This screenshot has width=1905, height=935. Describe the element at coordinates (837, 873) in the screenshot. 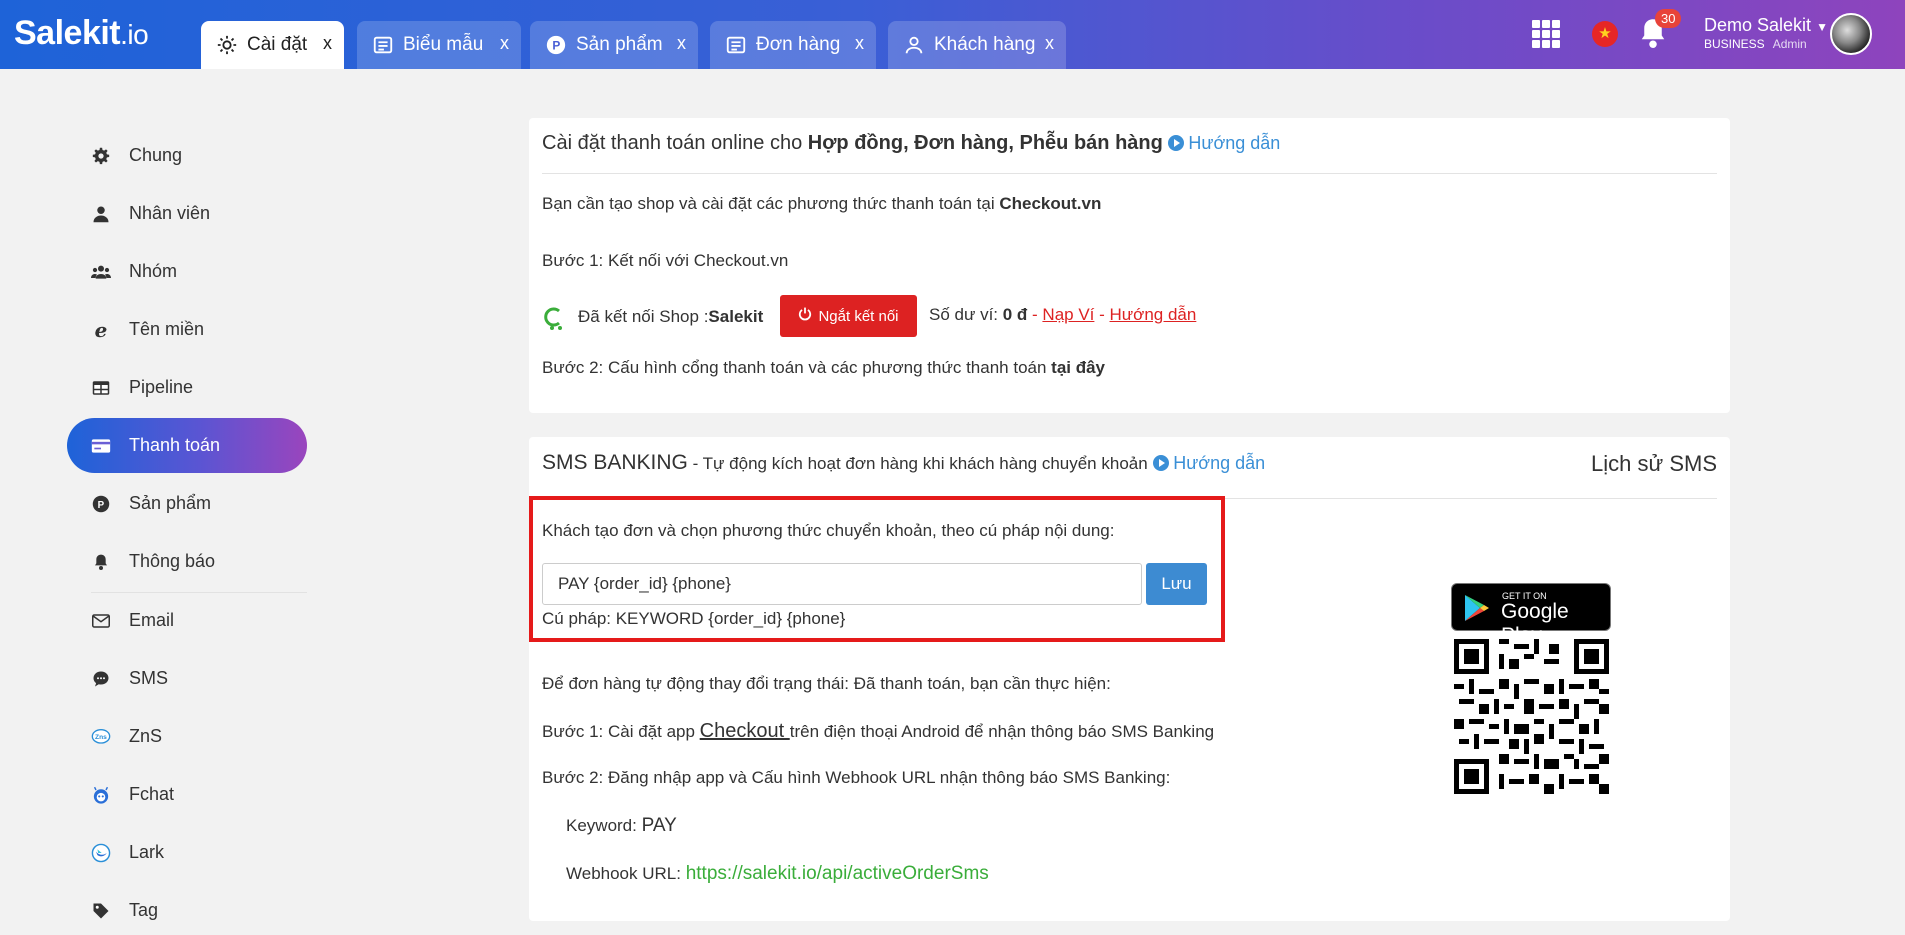

I see `webhook-url: https://salekit.io/api/activeOrderSms` at that location.